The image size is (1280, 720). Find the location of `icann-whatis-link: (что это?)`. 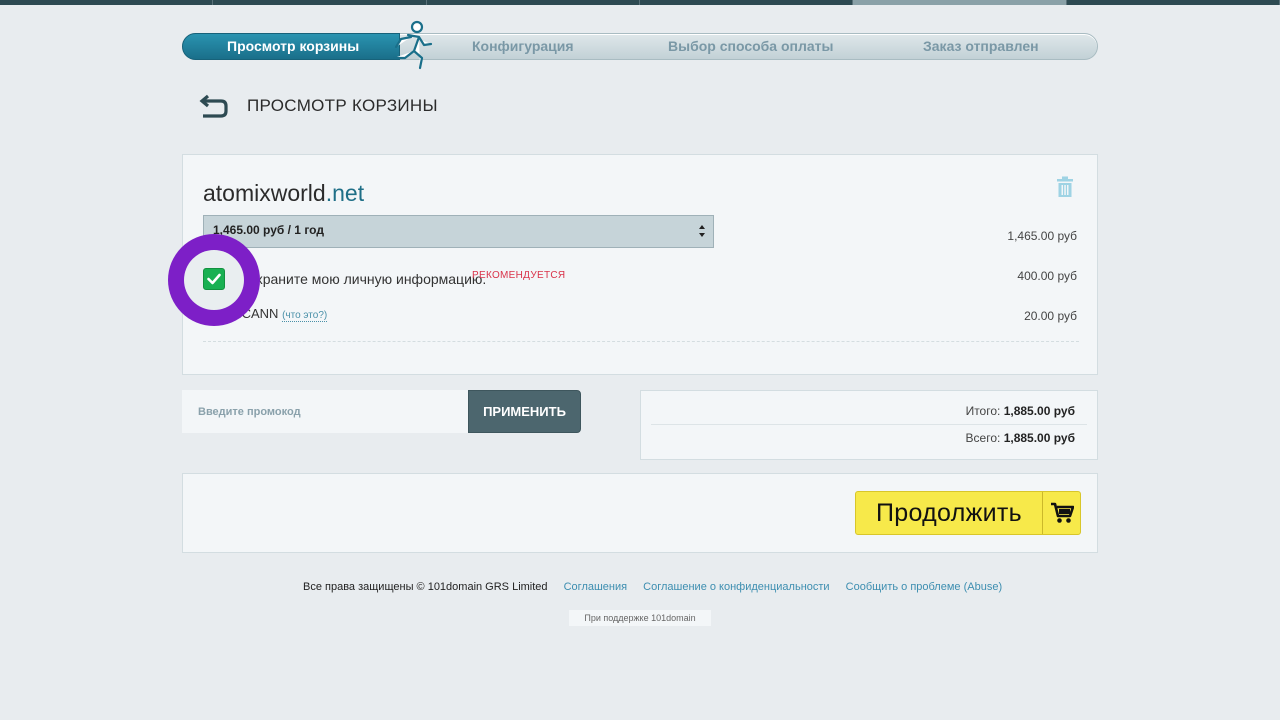

icann-whatis-link: (что это?) is located at coordinates (305, 316).